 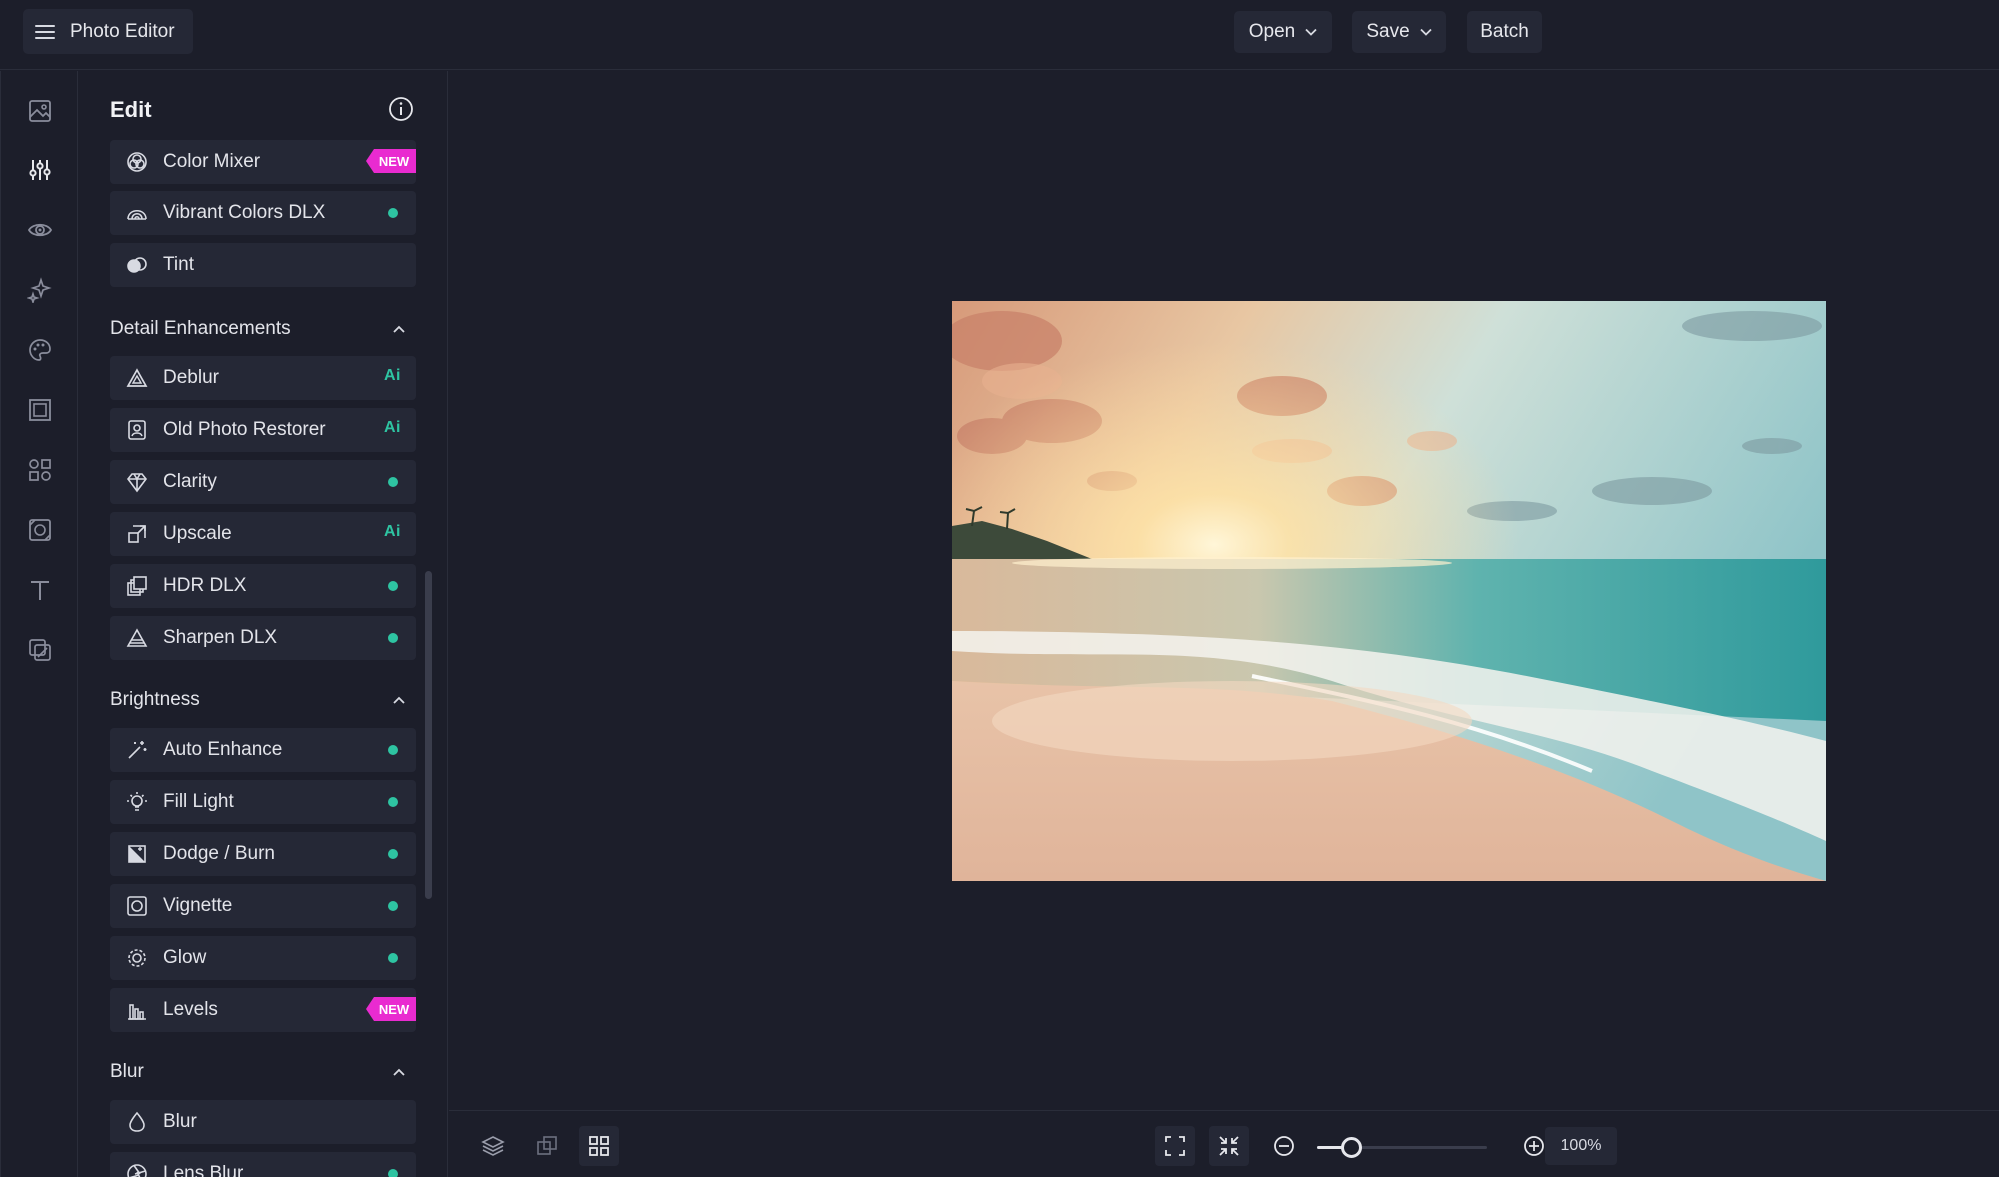 I want to click on texture-icon, so click(x=40, y=530).